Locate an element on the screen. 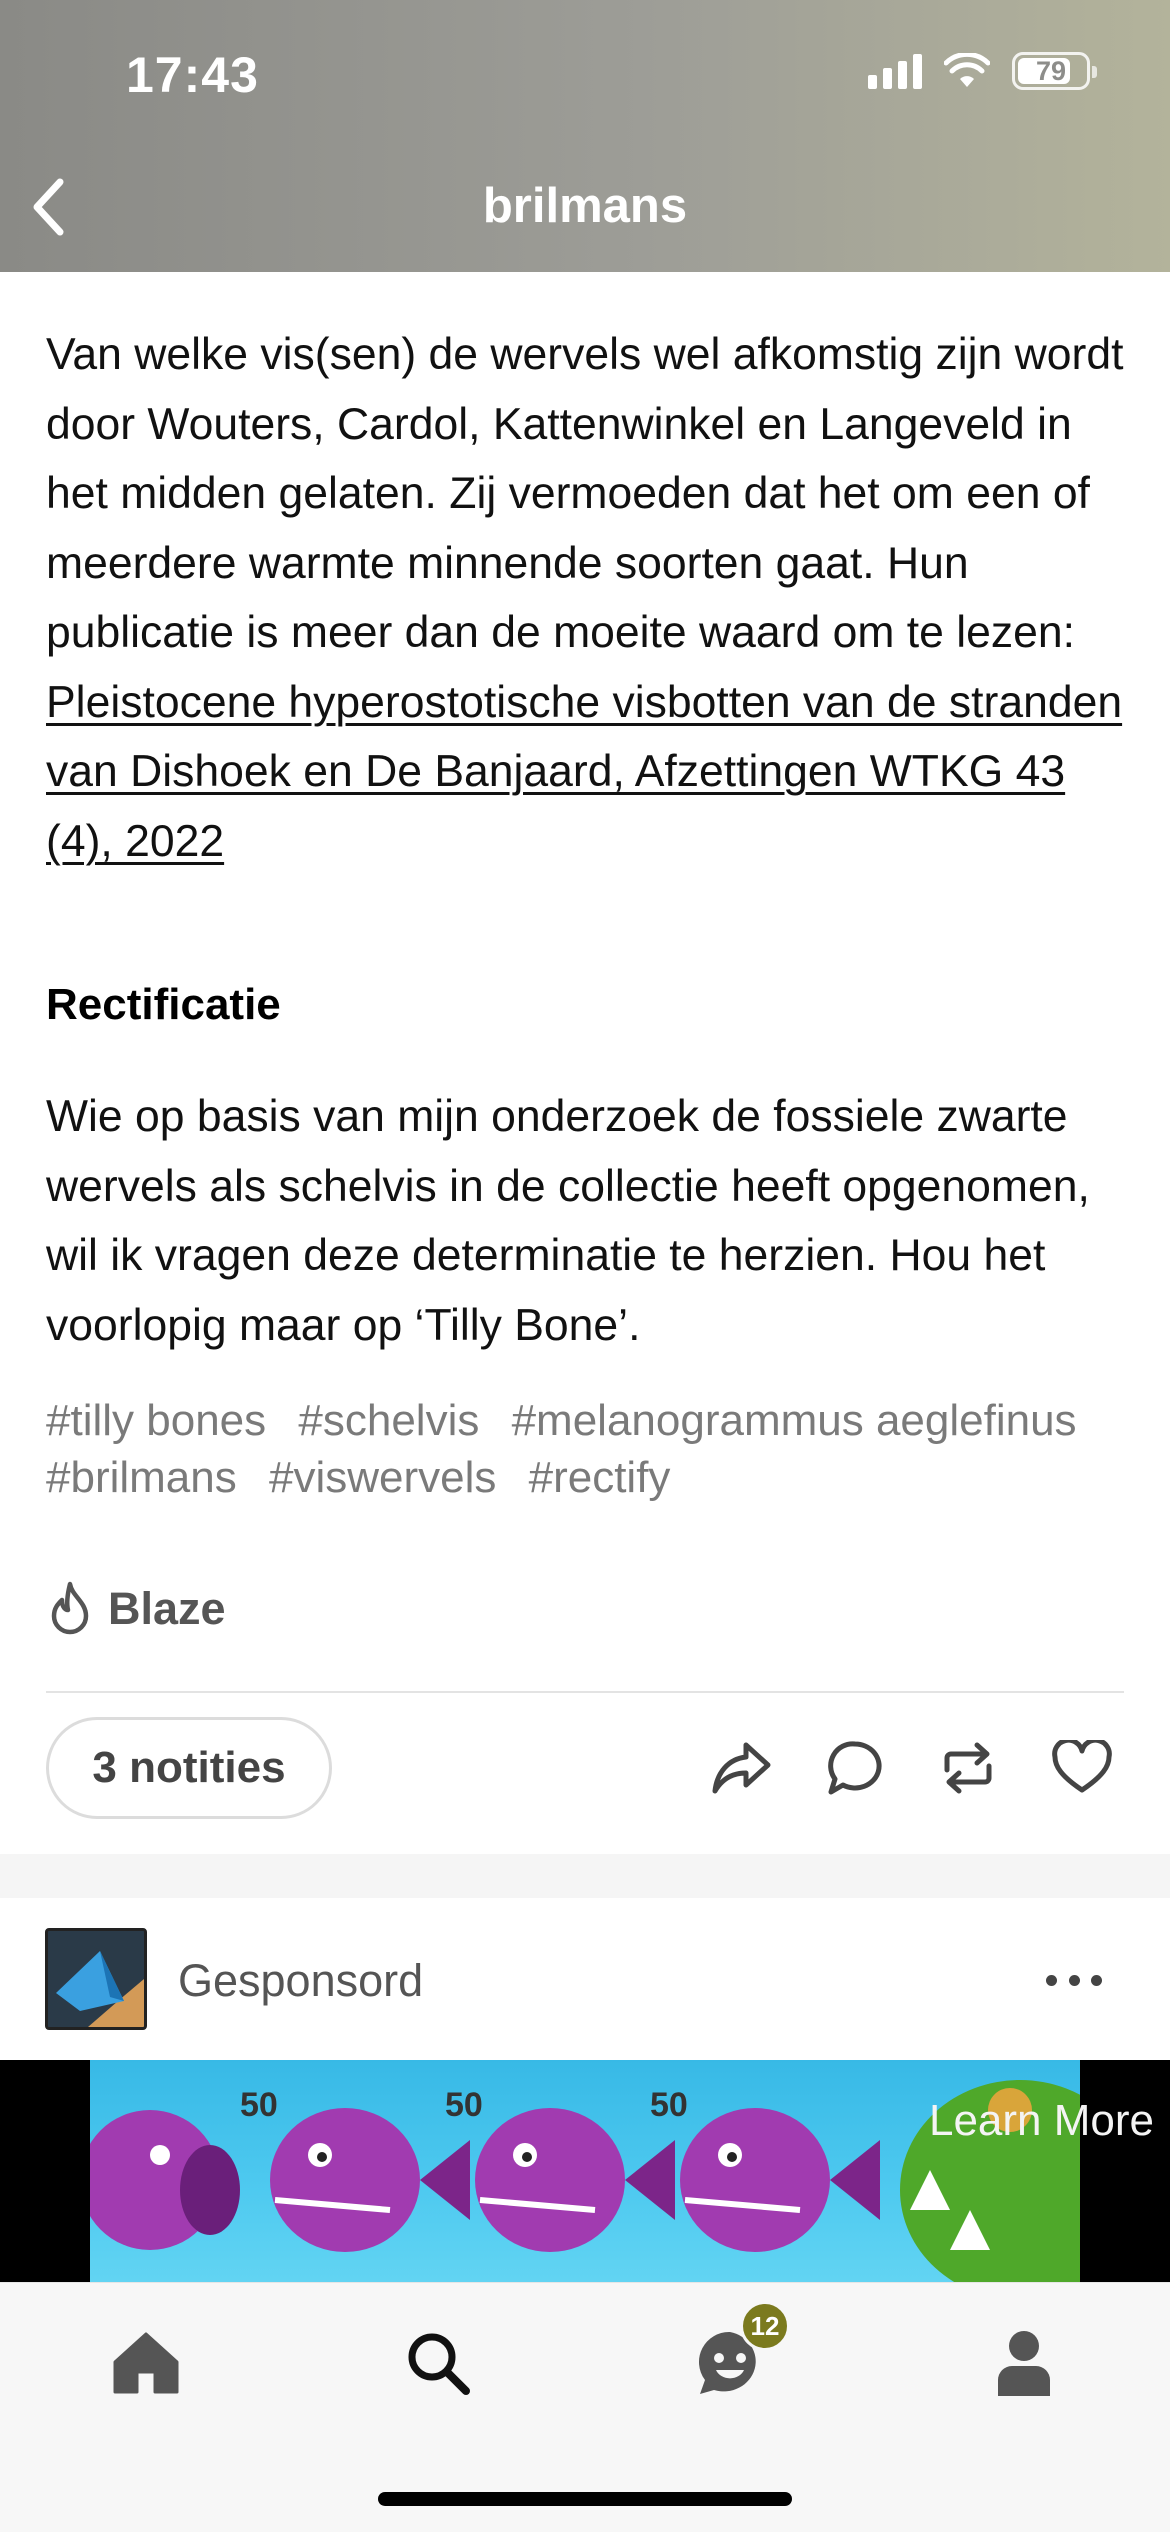 The image size is (1170, 2532). home-indicator is located at coordinates (585, 2499).